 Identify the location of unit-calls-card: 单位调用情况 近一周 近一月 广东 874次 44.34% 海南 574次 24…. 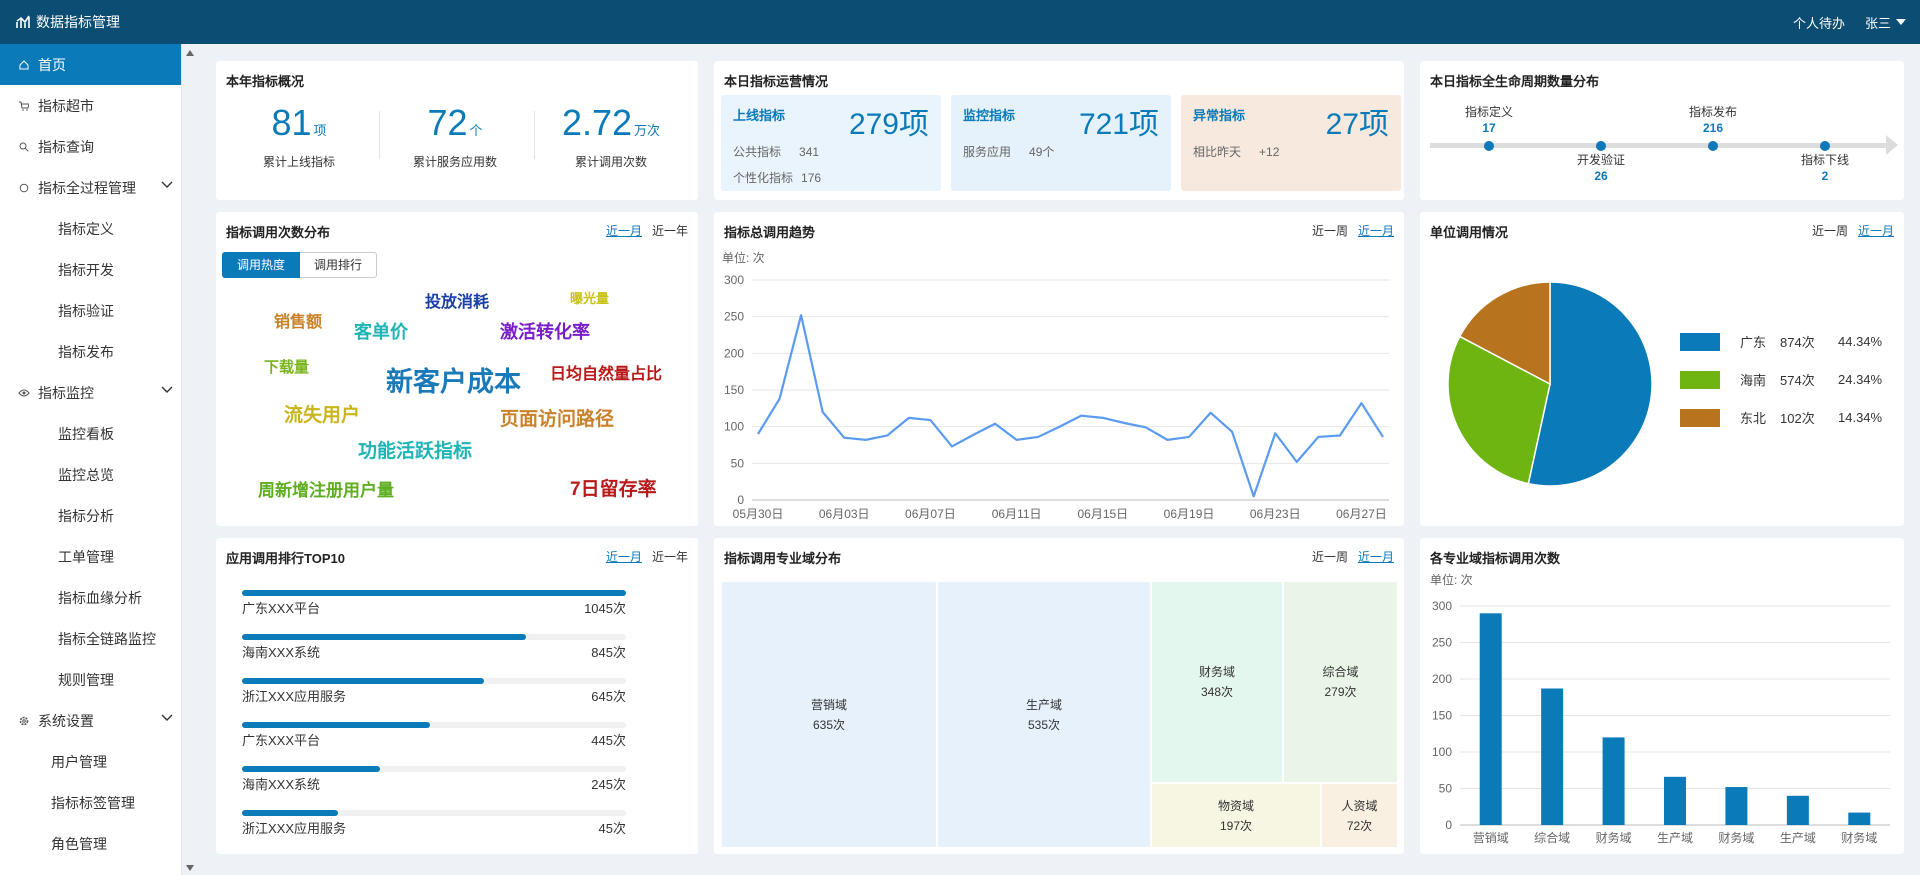
(1662, 369).